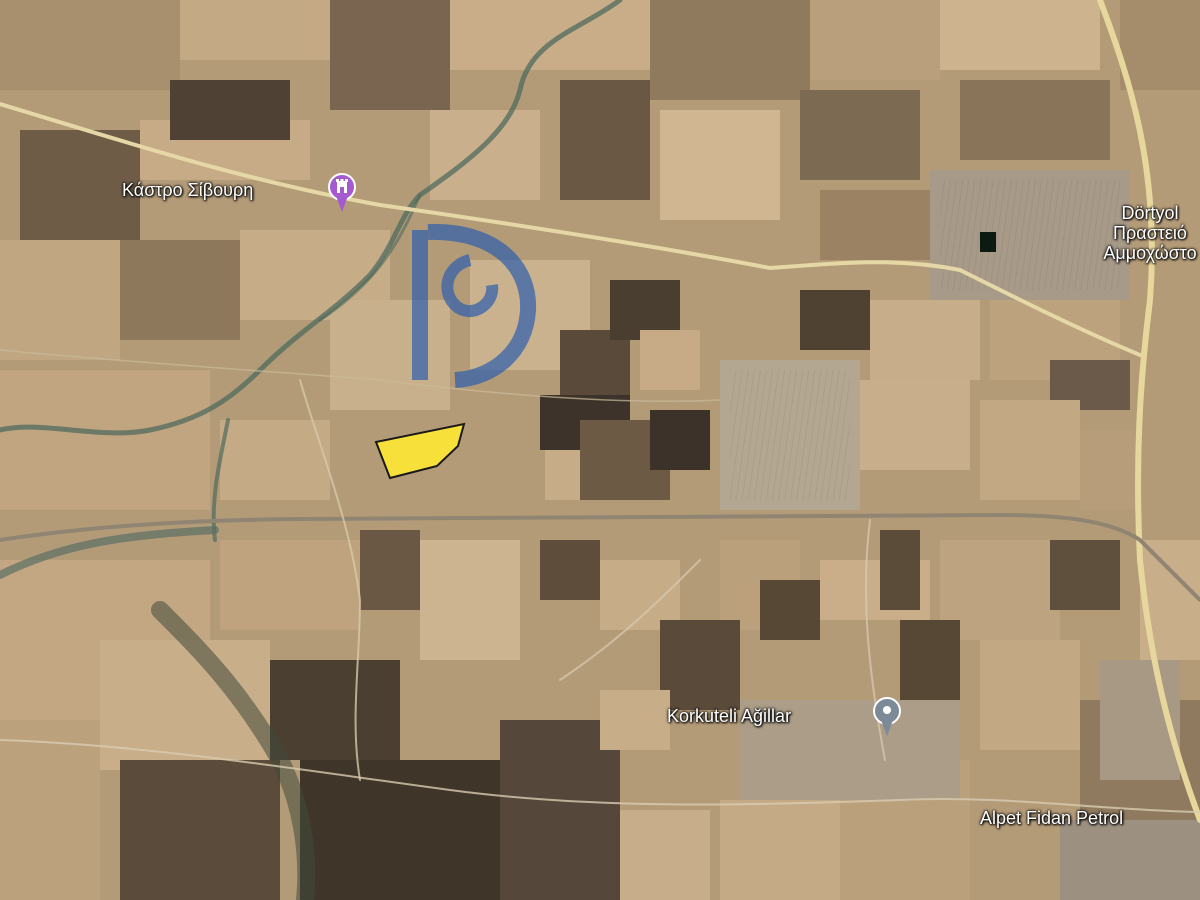 Image resolution: width=1200 pixels, height=900 pixels. What do you see at coordinates (1150, 213) in the screenshot?
I see `place-name-line1: Dörtyol` at bounding box center [1150, 213].